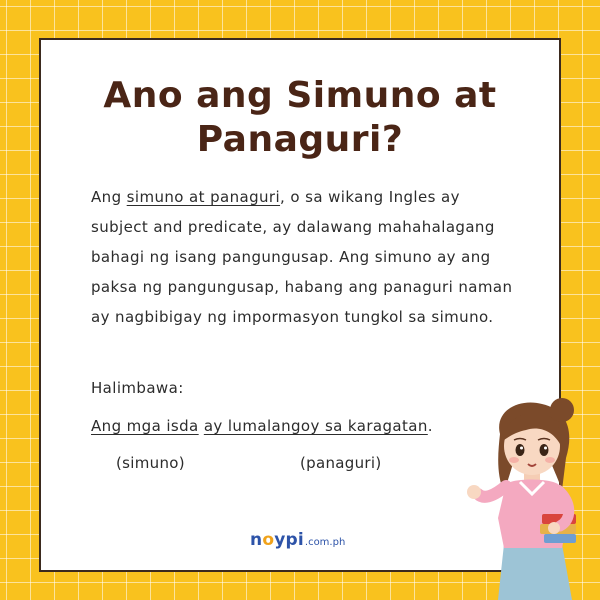 Image resolution: width=600 pixels, height=600 pixels. Describe the element at coordinates (315, 426) in the screenshot. I see `example-predicate: ay lumalangoy sa karagatan` at that location.